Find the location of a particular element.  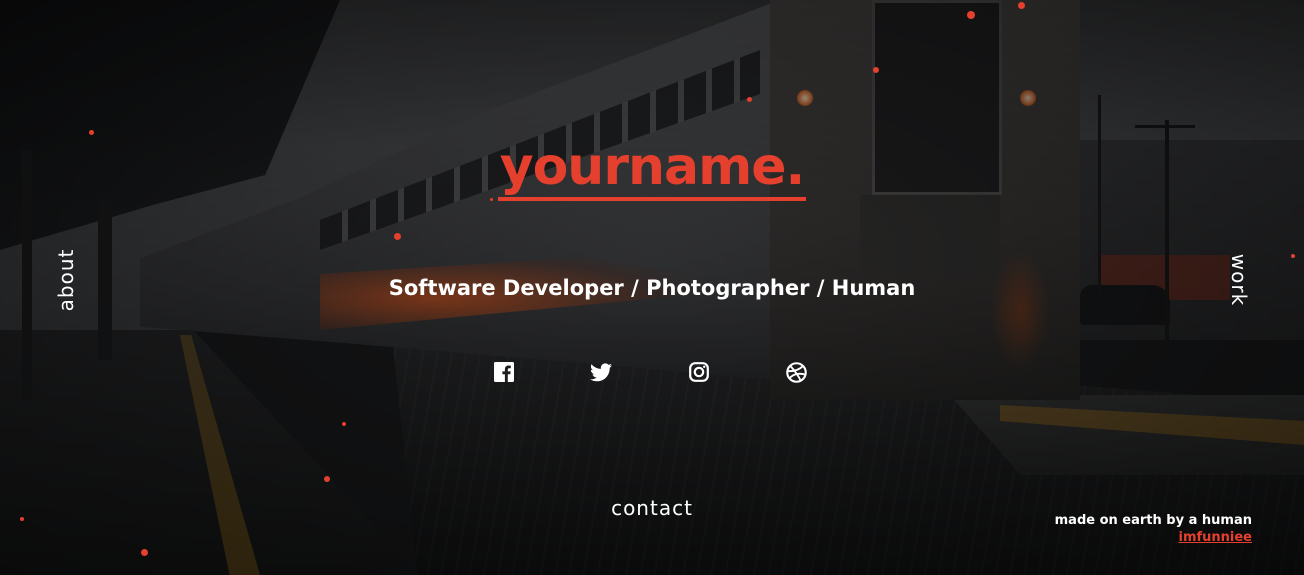

contact-link: contact is located at coordinates (652, 508).